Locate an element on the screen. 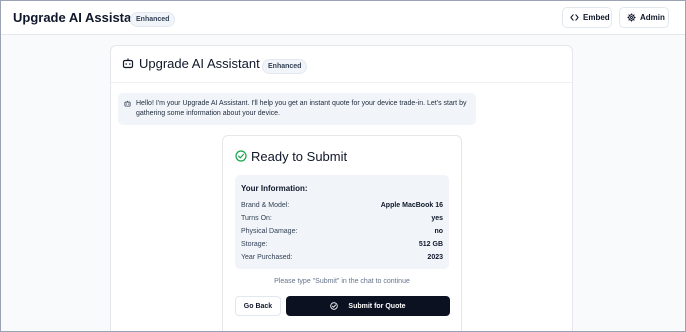  info-value: no is located at coordinates (438, 231).